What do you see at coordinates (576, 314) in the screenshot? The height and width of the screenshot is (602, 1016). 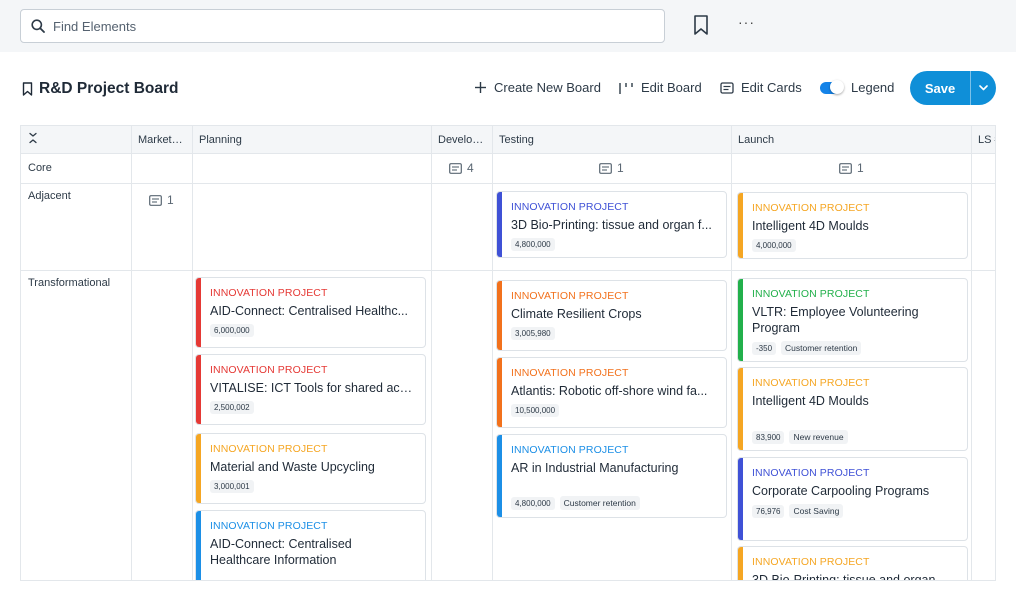 I see `card-title: Climate Resilient Crops` at bounding box center [576, 314].